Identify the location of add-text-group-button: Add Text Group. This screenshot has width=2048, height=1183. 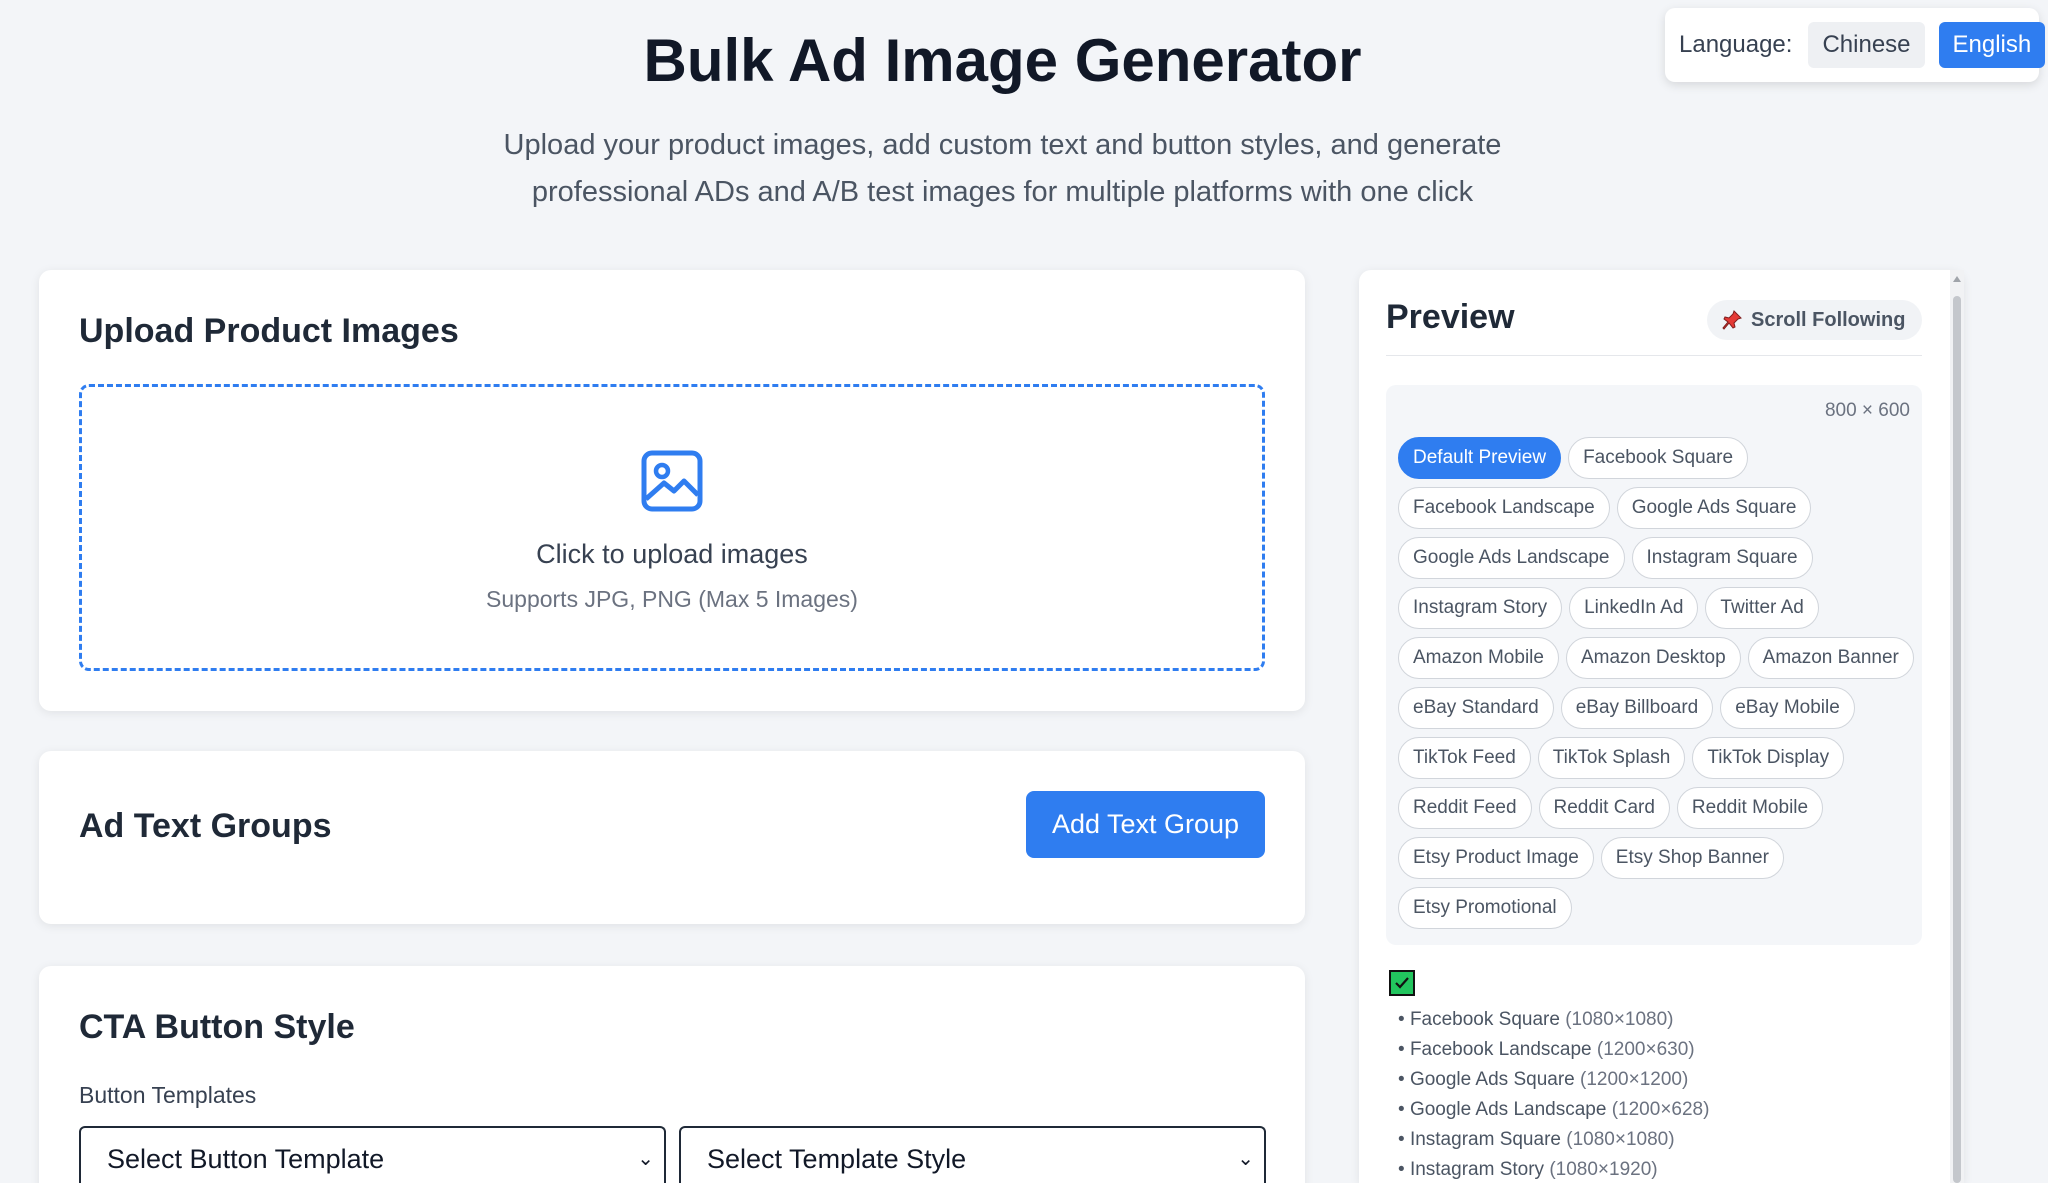
(1145, 824).